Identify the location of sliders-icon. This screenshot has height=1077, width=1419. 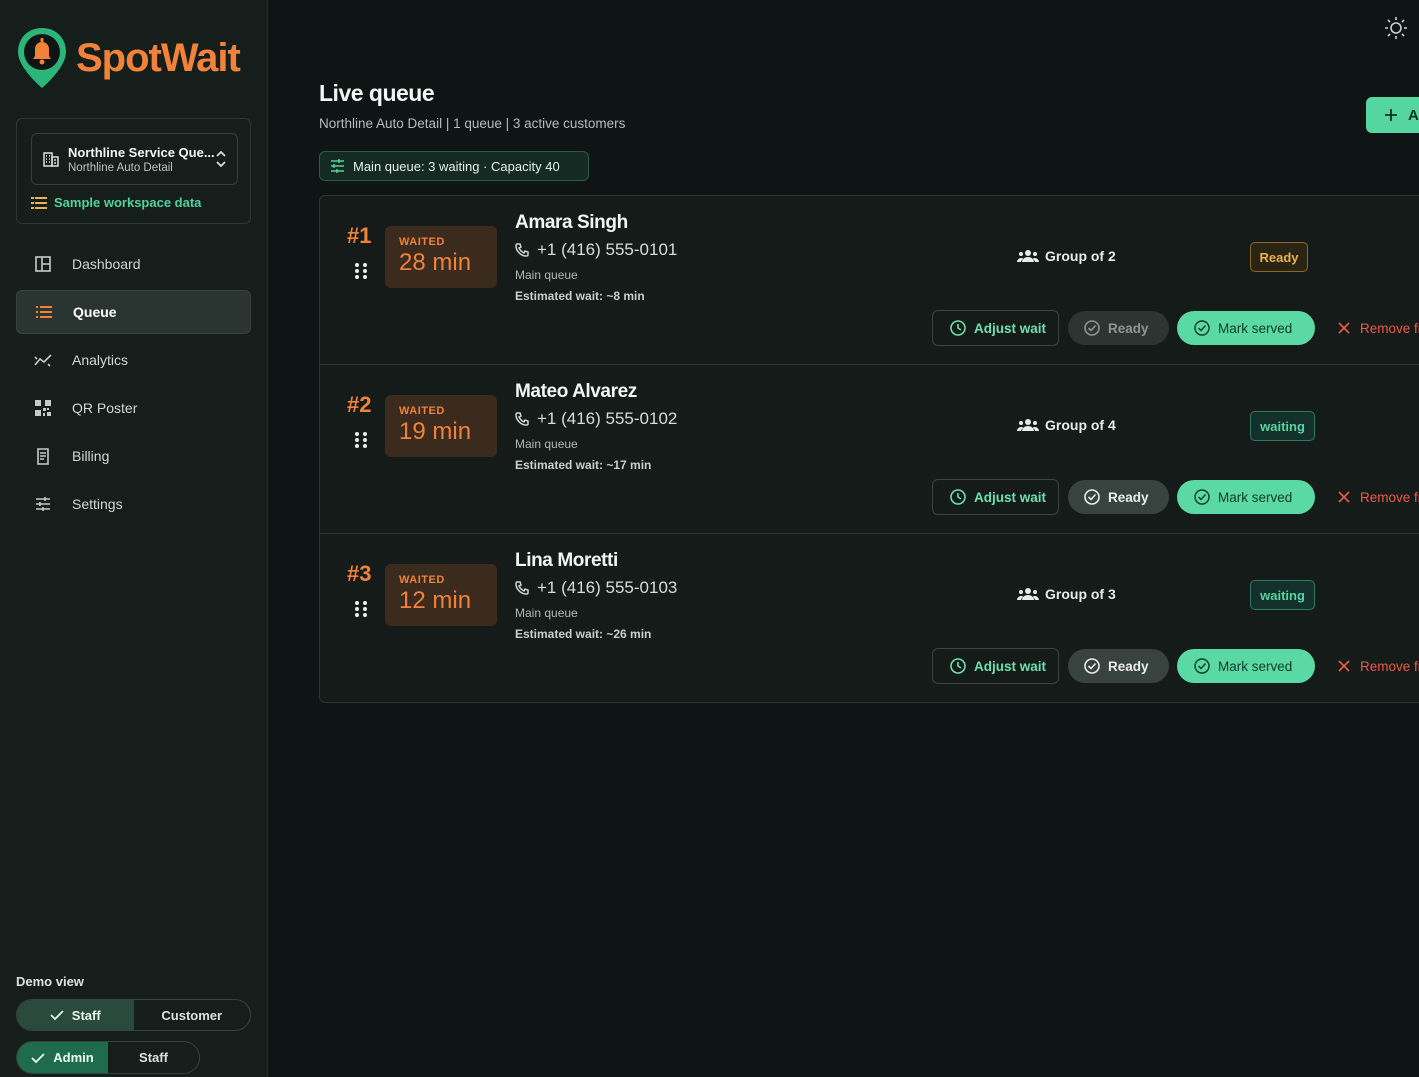
(337, 166).